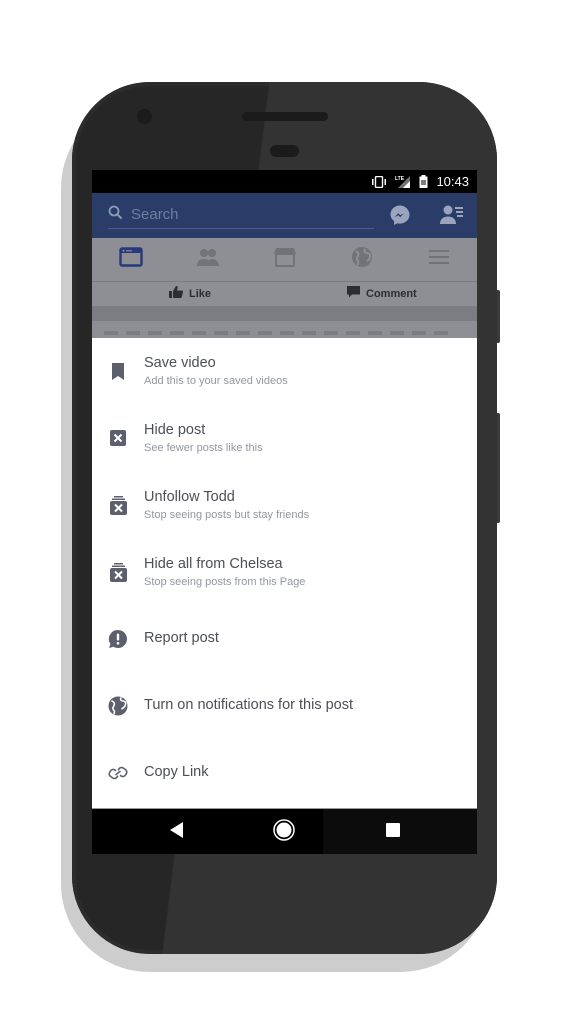  I want to click on app-bar: Search, so click(284, 215).